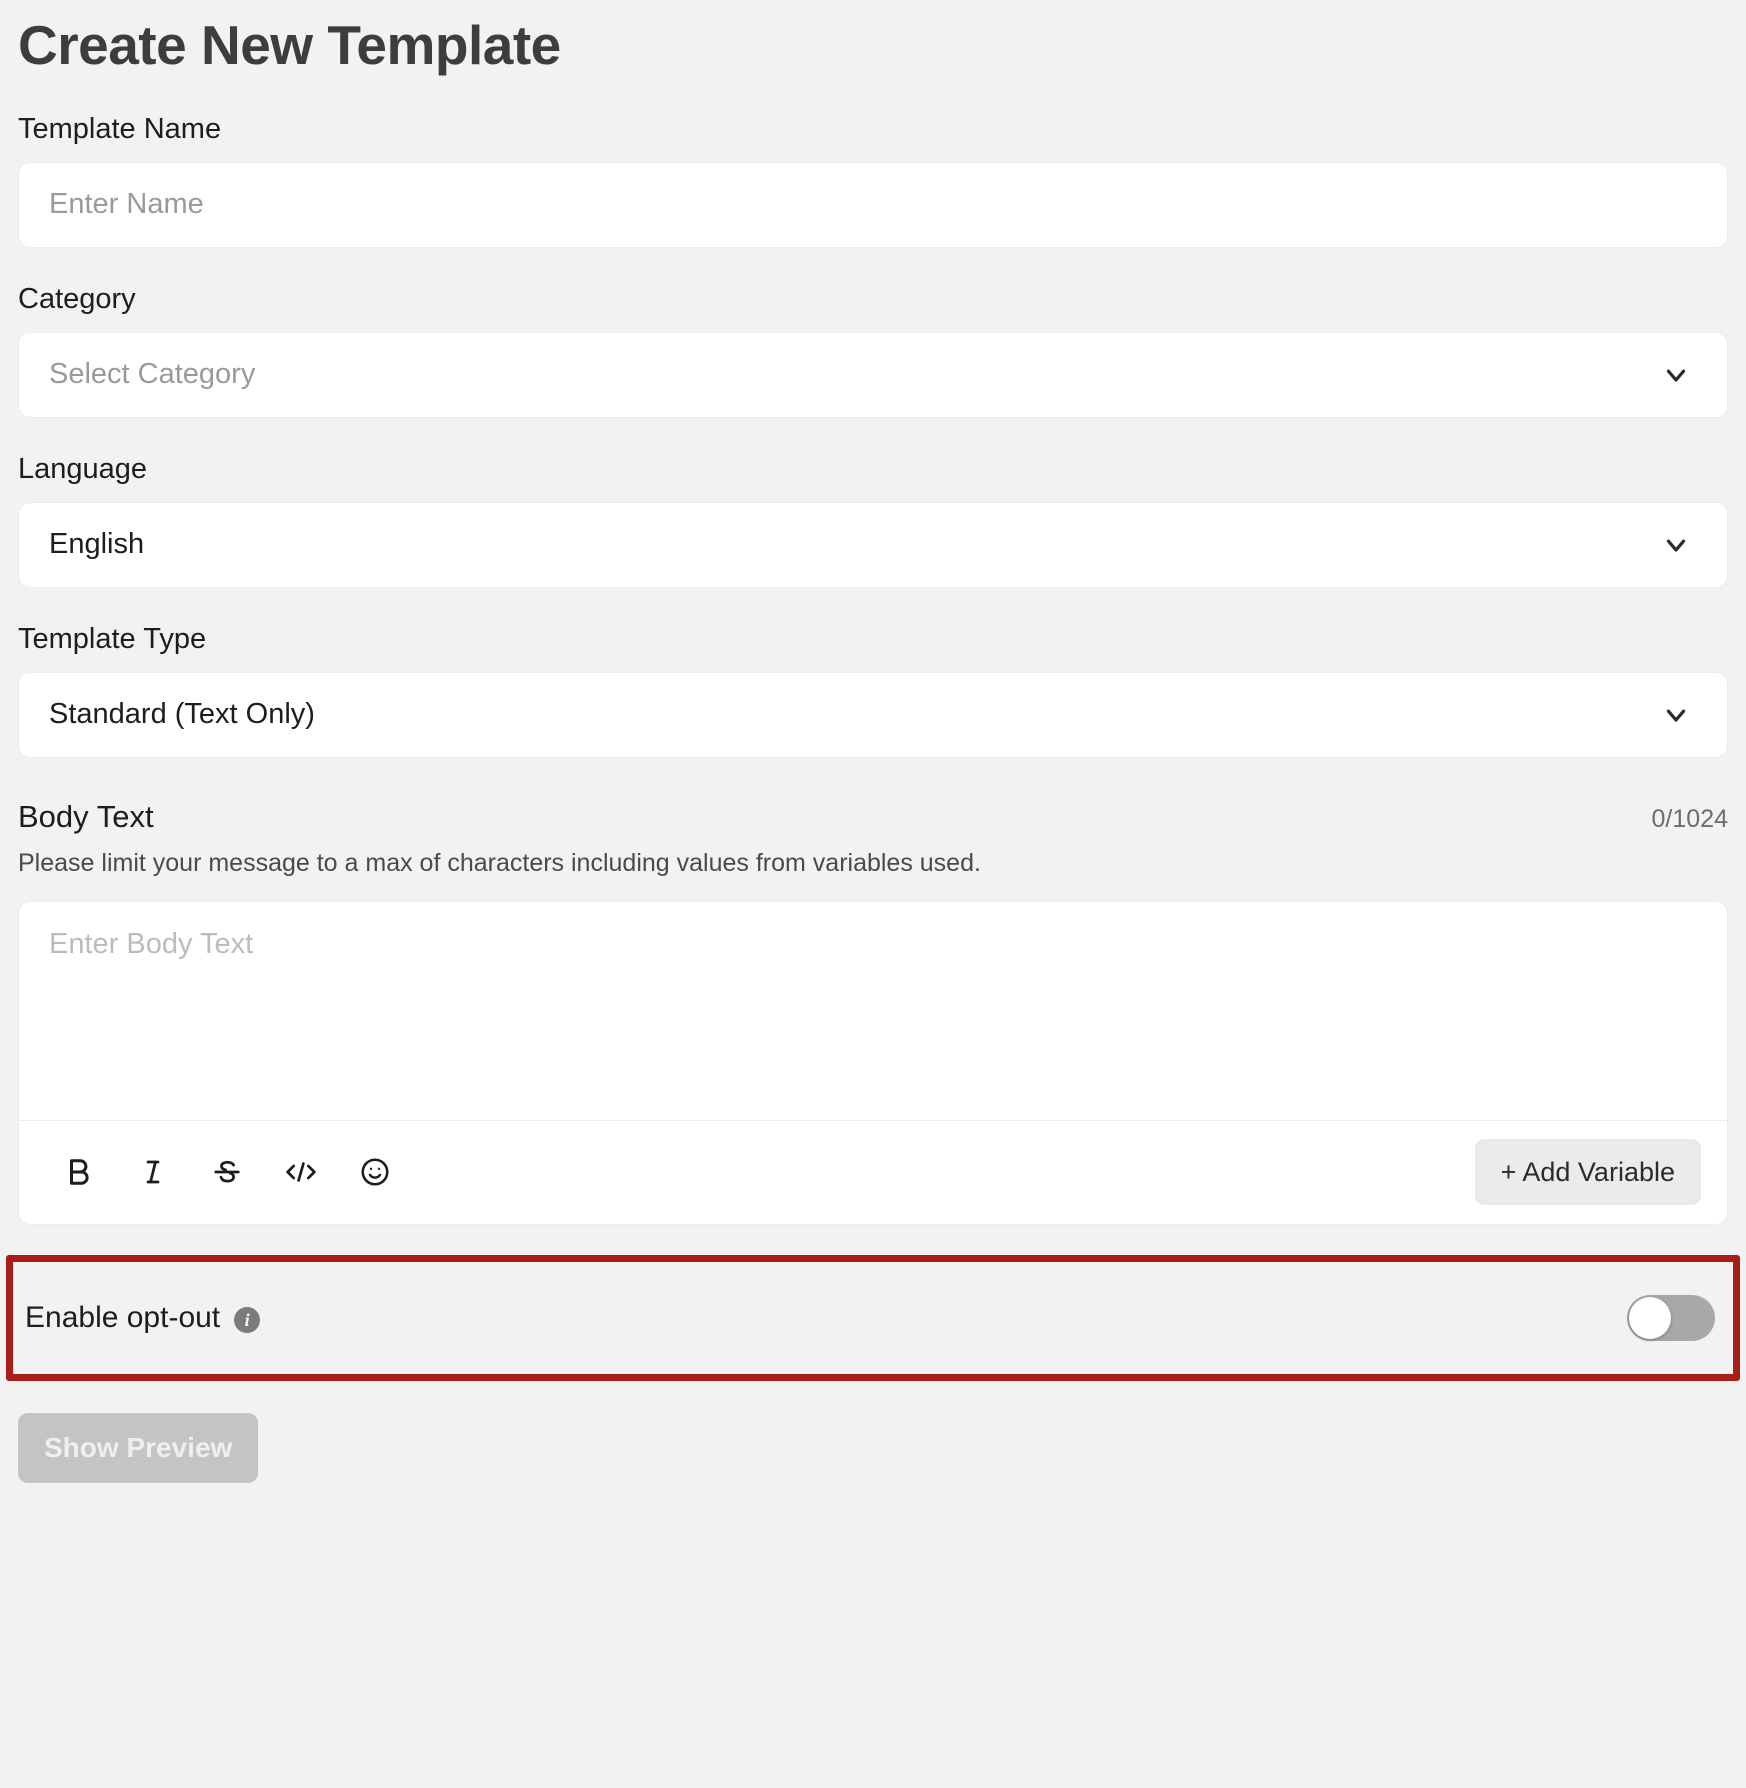 Image resolution: width=1746 pixels, height=1788 pixels. What do you see at coordinates (301, 1172) in the screenshot?
I see `code-icon` at bounding box center [301, 1172].